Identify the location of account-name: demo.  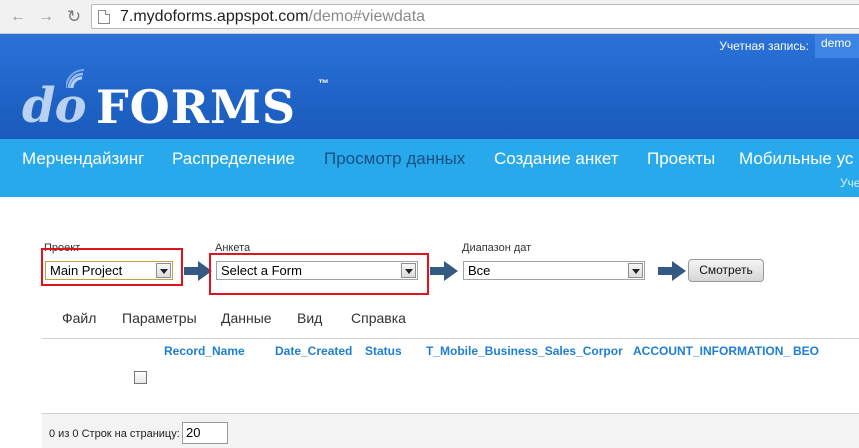
(836, 46).